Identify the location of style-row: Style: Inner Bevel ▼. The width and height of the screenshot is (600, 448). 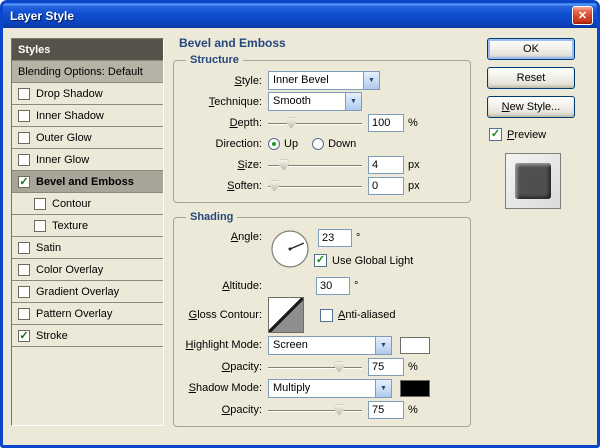
(322, 80).